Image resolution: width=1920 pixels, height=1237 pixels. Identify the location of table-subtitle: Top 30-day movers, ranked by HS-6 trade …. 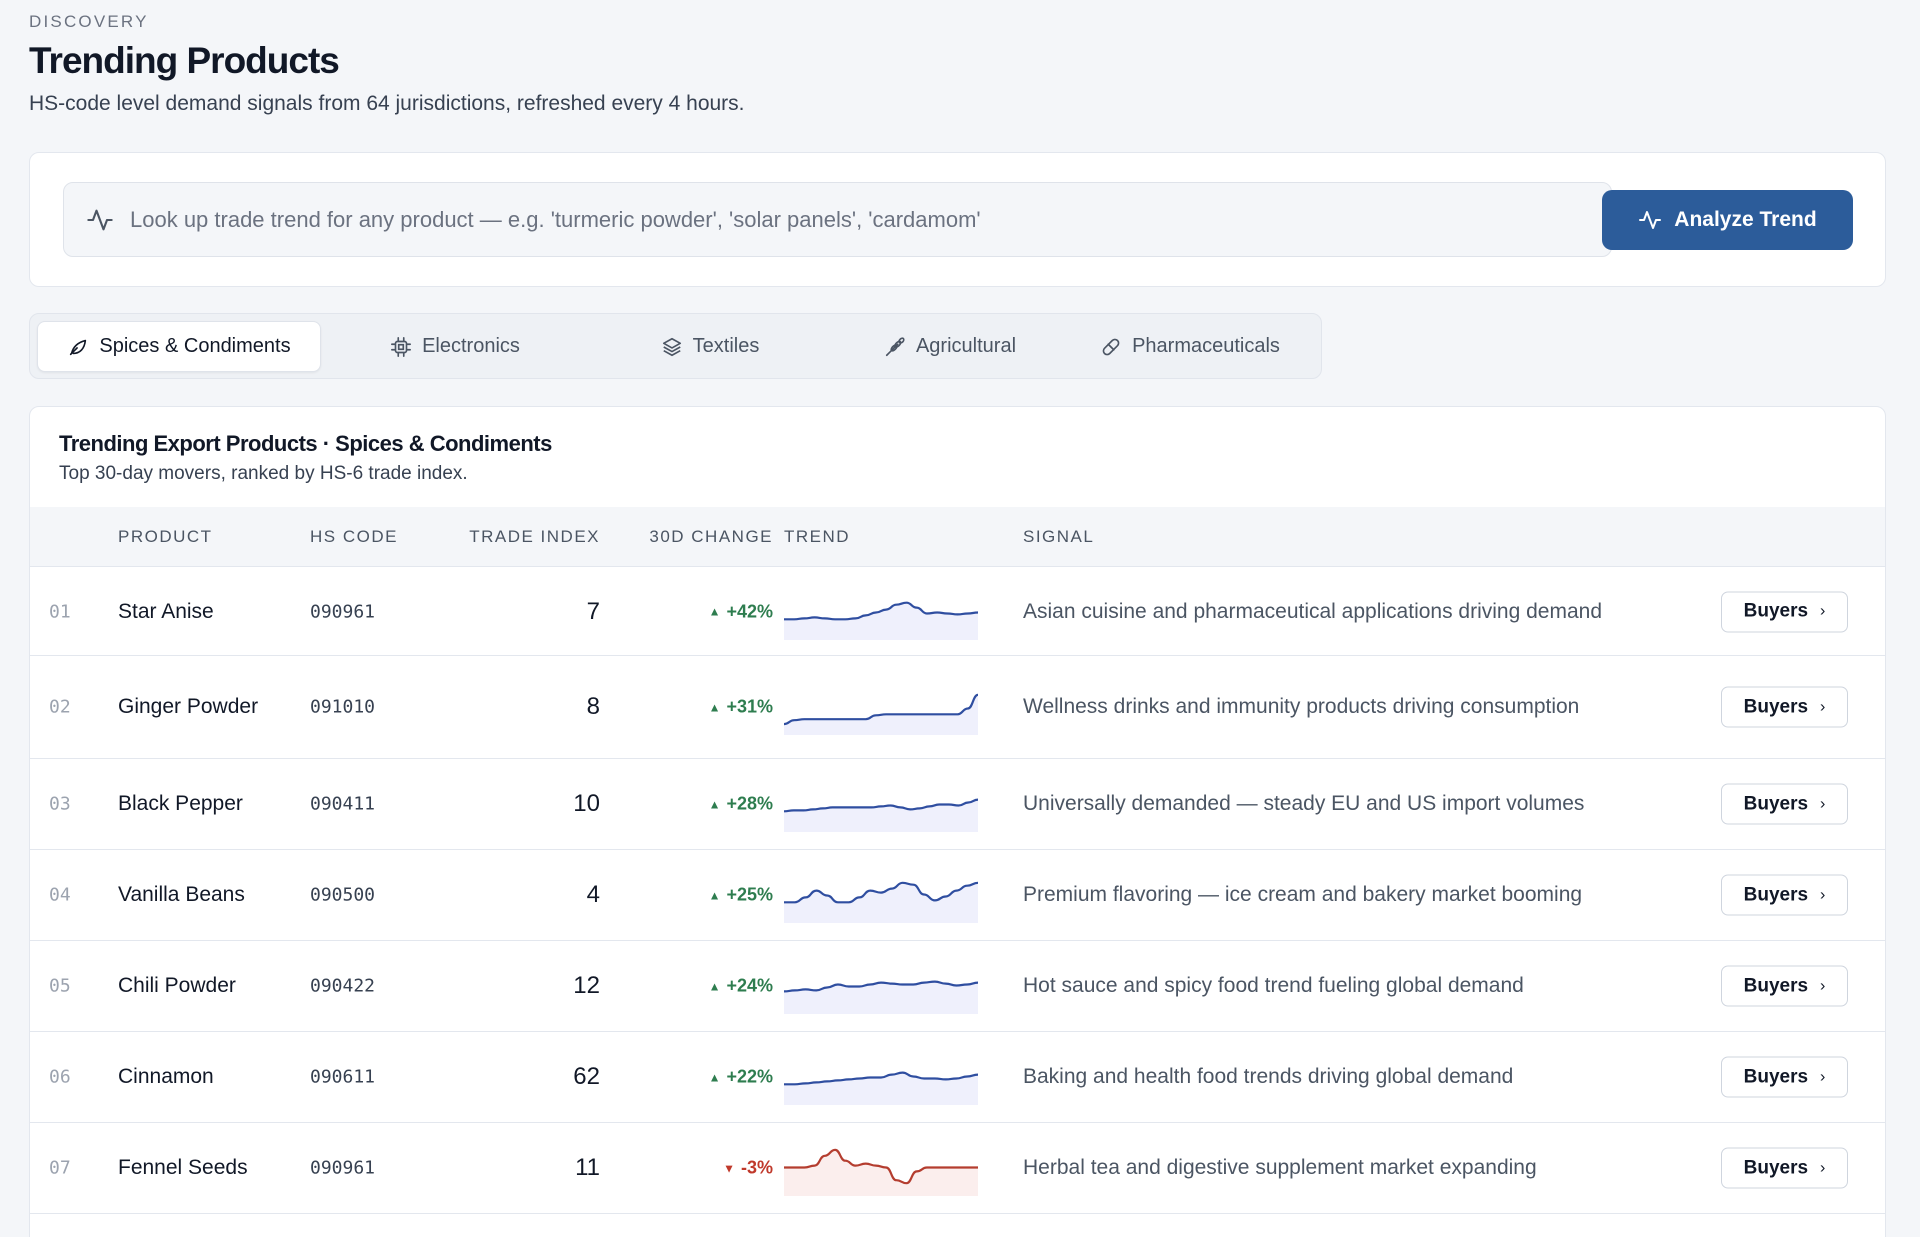
(263, 473).